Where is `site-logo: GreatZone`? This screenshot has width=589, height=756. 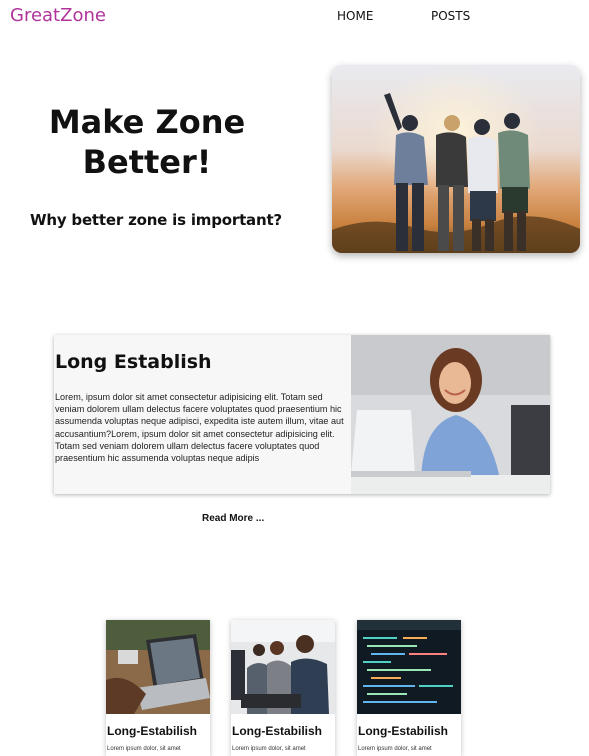 site-logo: GreatZone is located at coordinates (58, 15).